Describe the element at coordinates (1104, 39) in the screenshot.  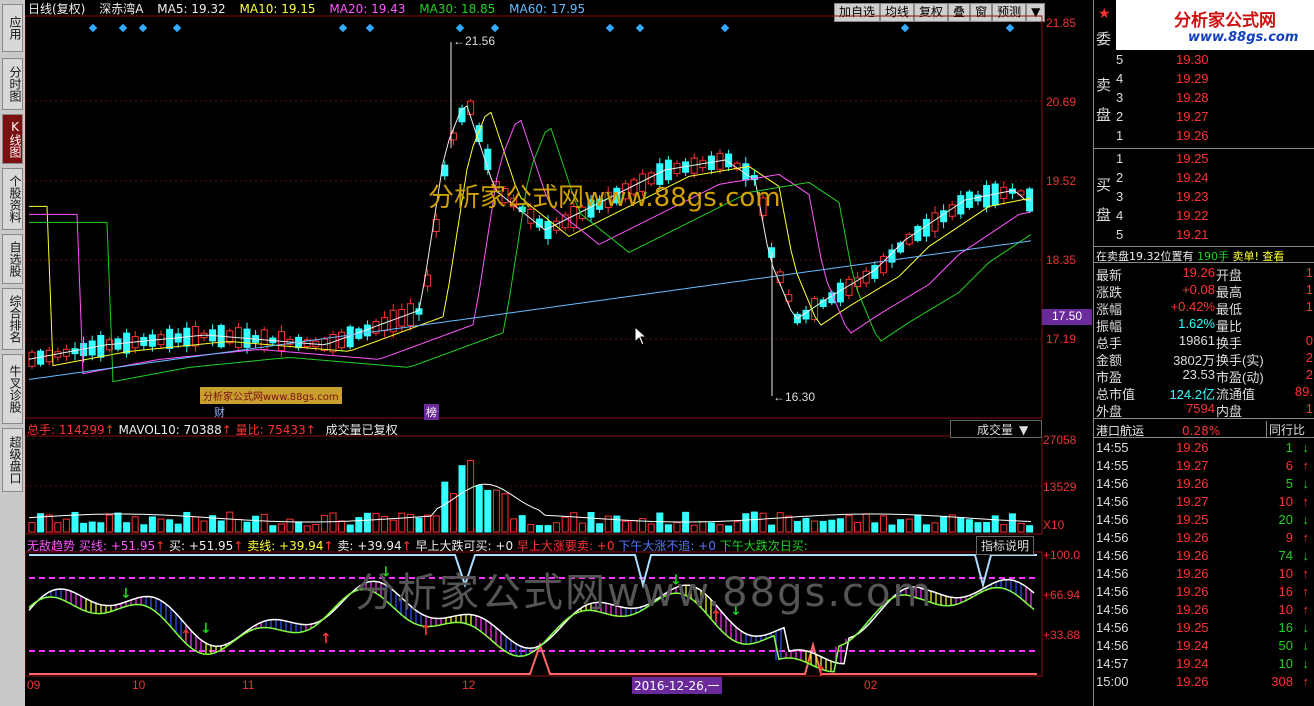
I see `wei-label: 委` at that location.